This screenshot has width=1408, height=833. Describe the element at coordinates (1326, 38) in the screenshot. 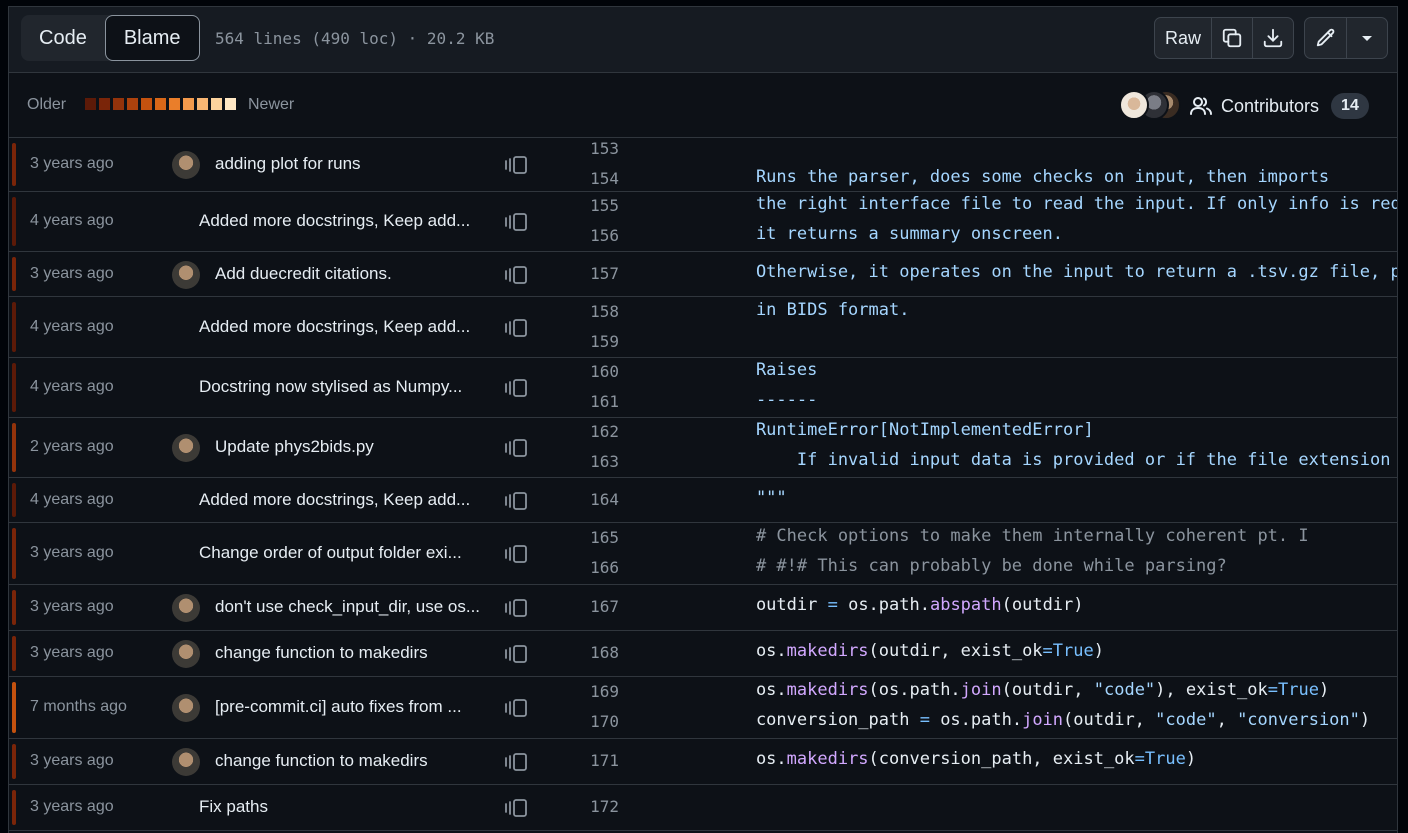

I see `edit-button` at that location.